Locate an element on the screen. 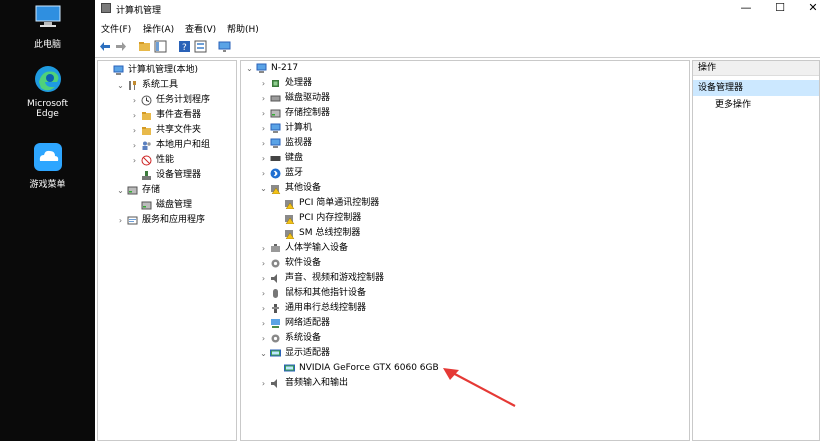  device-tree-item-label: 蓝牙 is located at coordinates (294, 173).